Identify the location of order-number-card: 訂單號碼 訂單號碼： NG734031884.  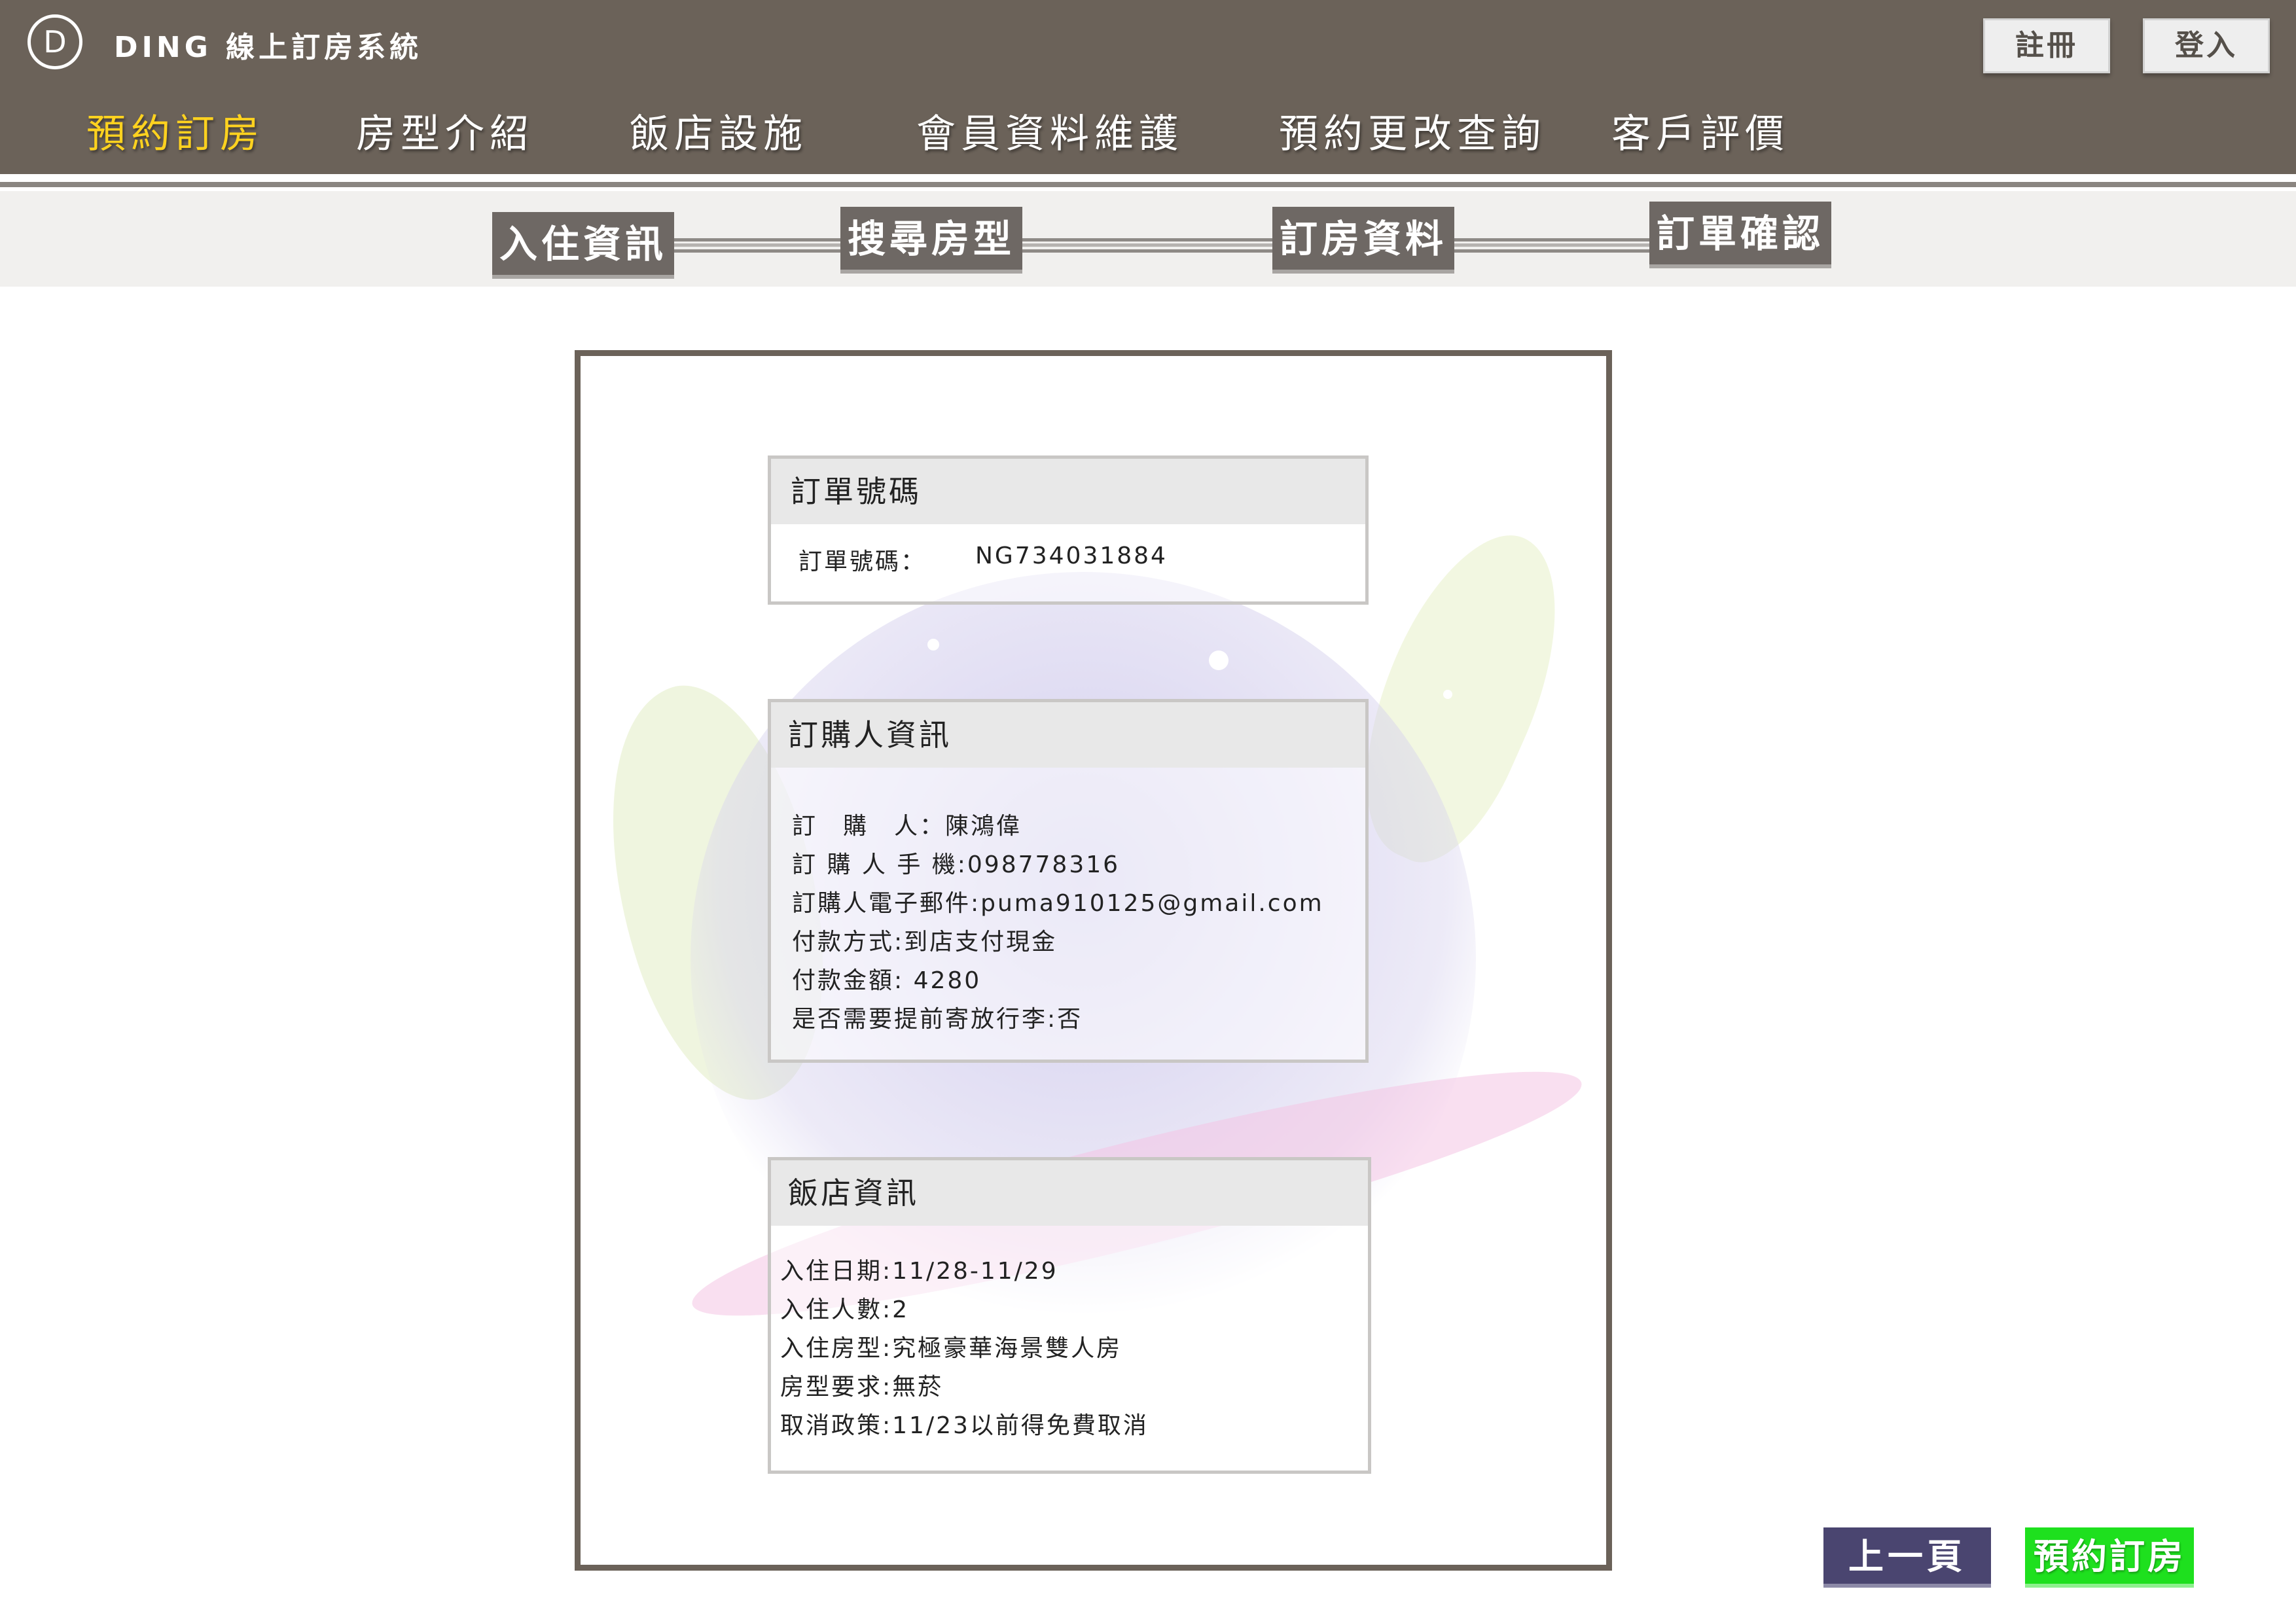
(1068, 530).